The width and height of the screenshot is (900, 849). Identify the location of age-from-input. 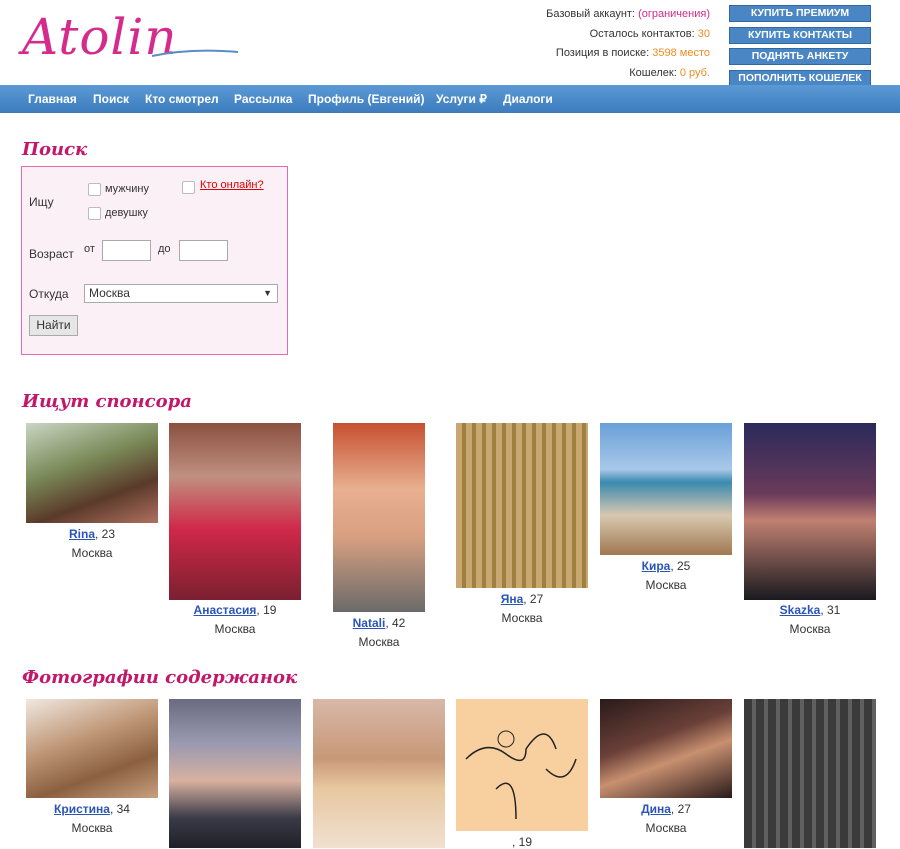
(126, 250).